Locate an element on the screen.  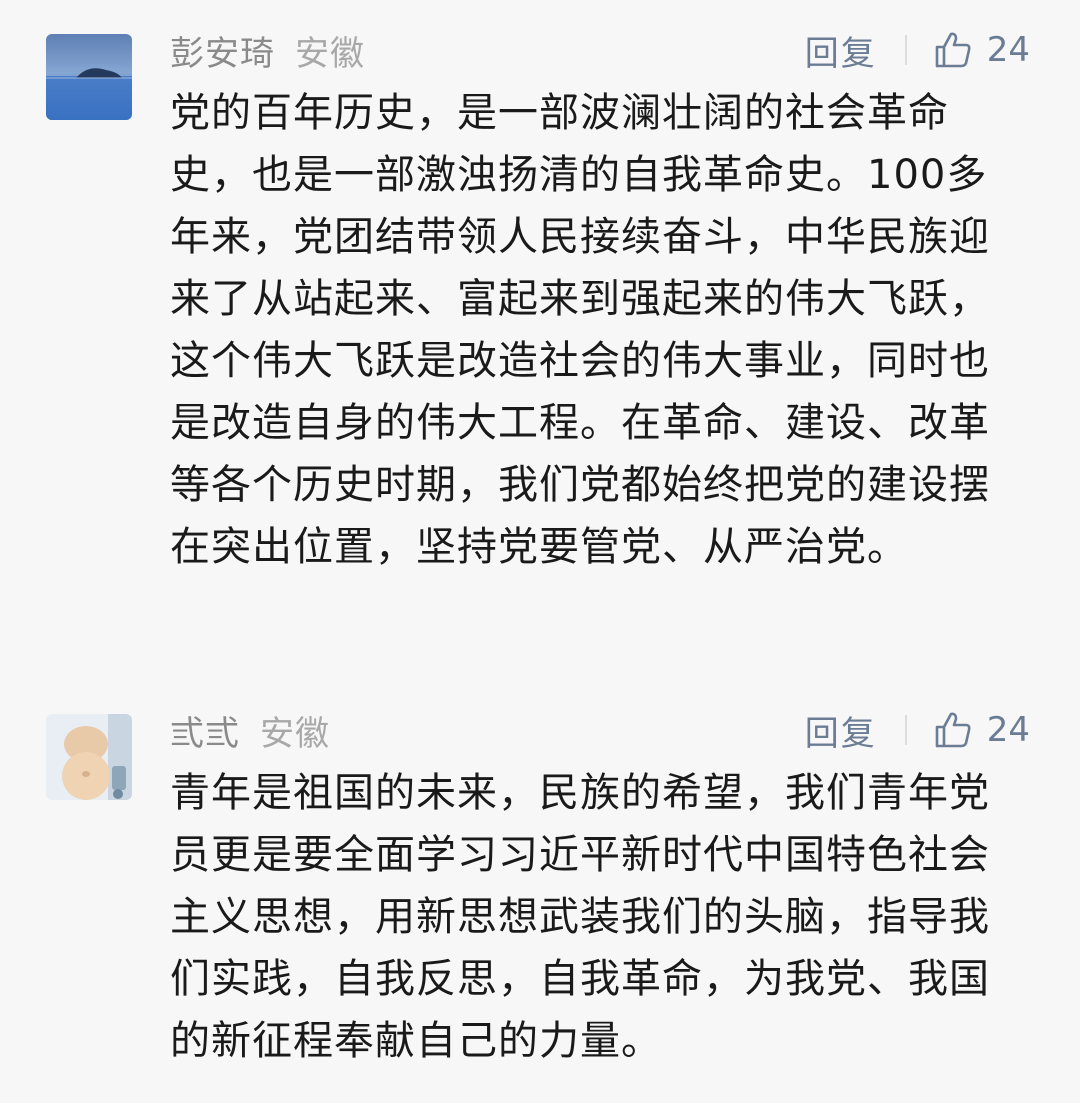
avatar-bear-image is located at coordinates (89, 757).